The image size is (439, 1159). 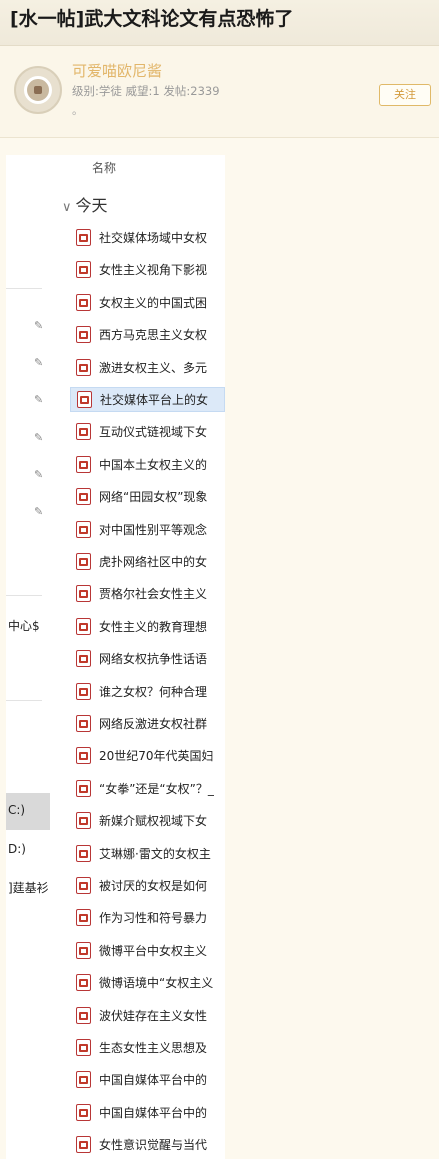 I want to click on avatar, so click(x=38, y=90).